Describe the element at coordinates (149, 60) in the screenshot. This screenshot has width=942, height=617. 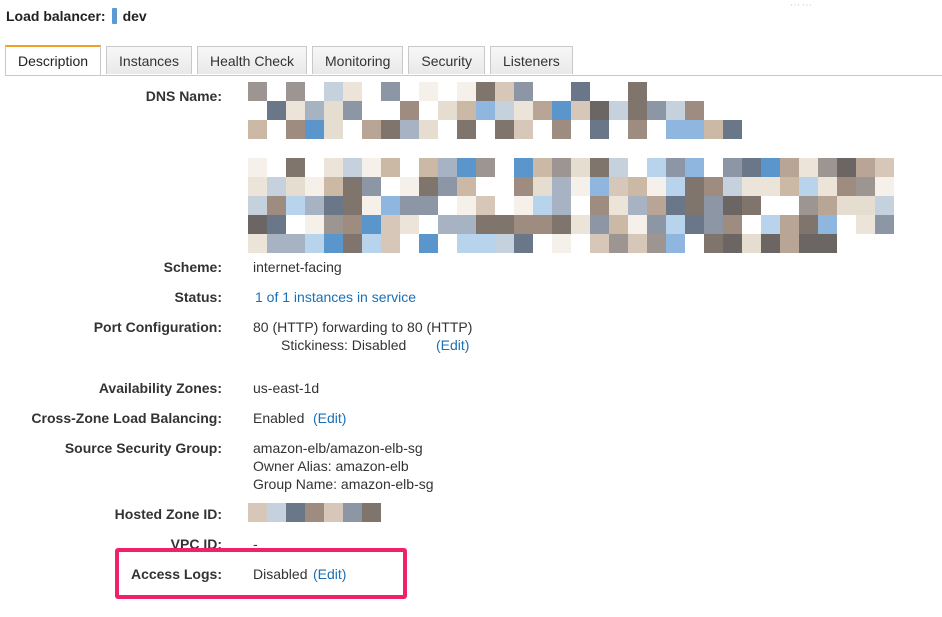
I see `tab-instances: Instances` at that location.